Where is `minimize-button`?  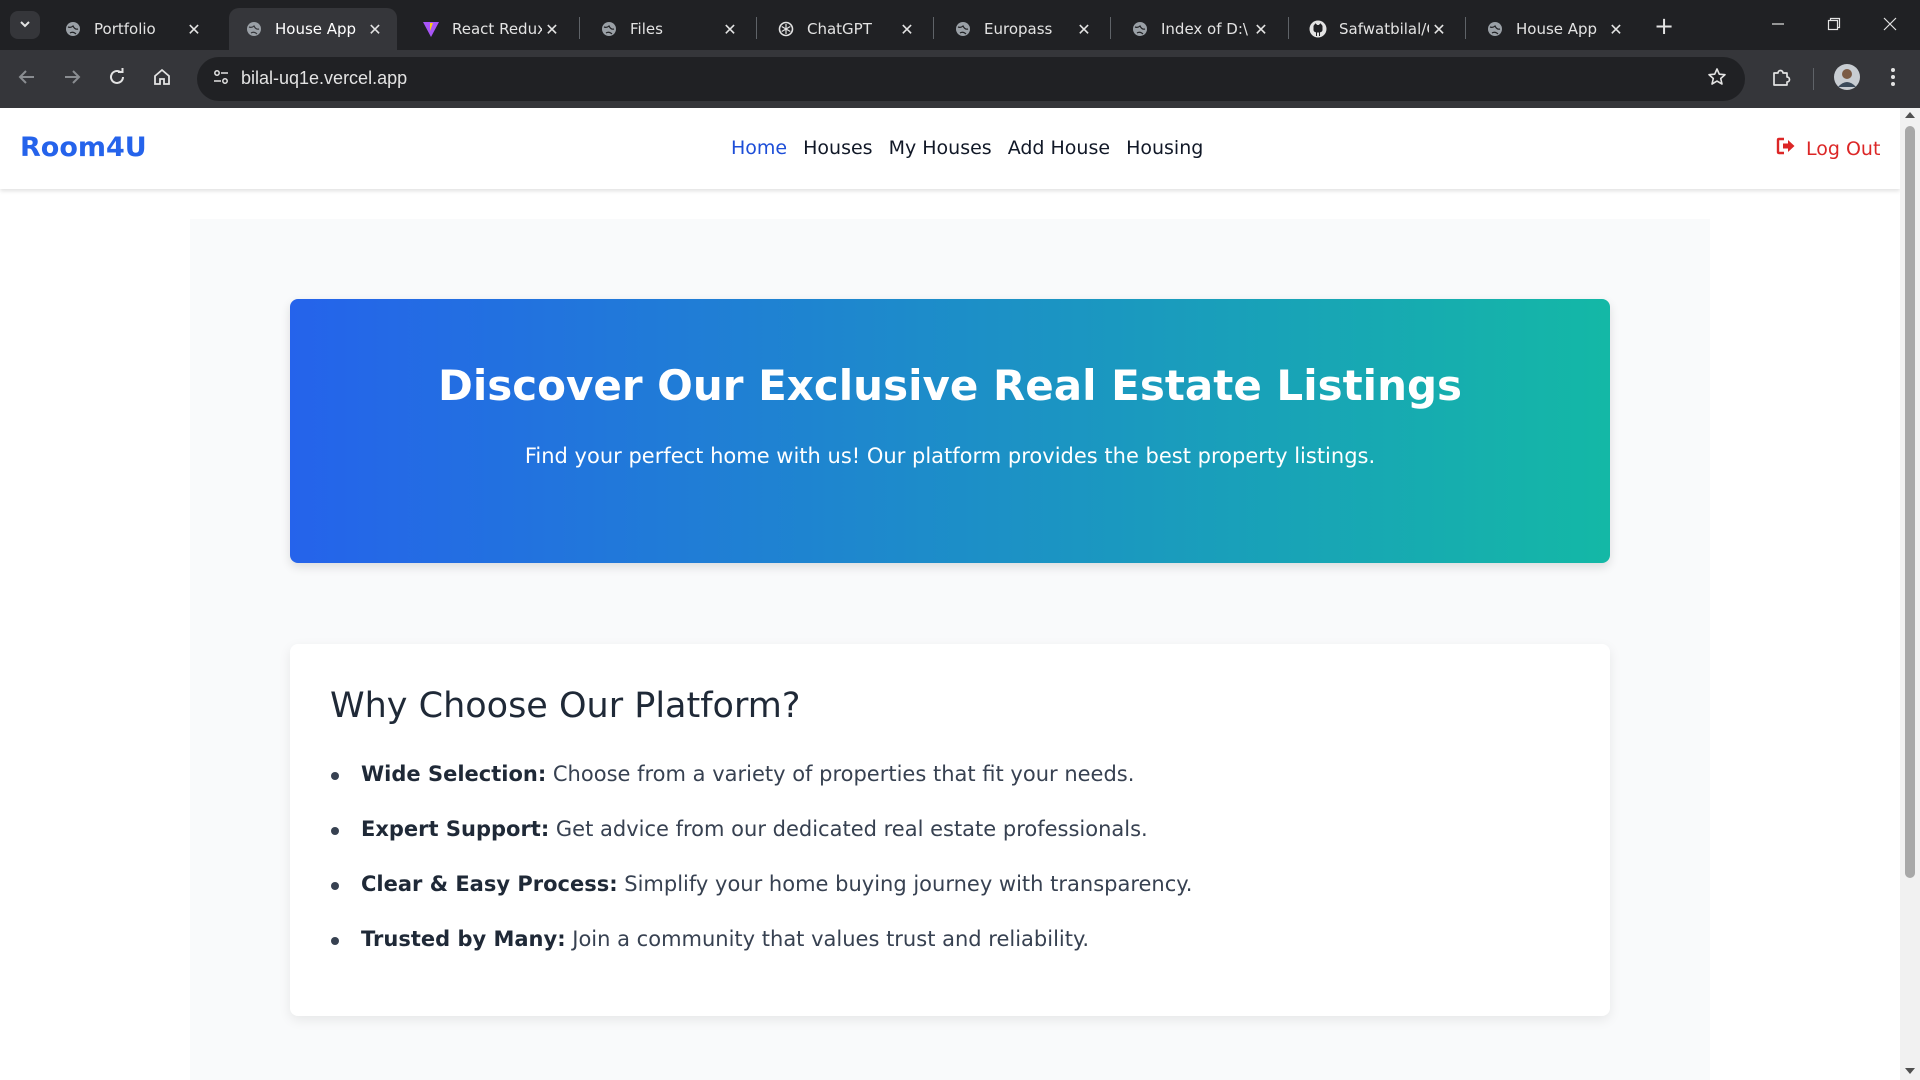
minimize-button is located at coordinates (1778, 25).